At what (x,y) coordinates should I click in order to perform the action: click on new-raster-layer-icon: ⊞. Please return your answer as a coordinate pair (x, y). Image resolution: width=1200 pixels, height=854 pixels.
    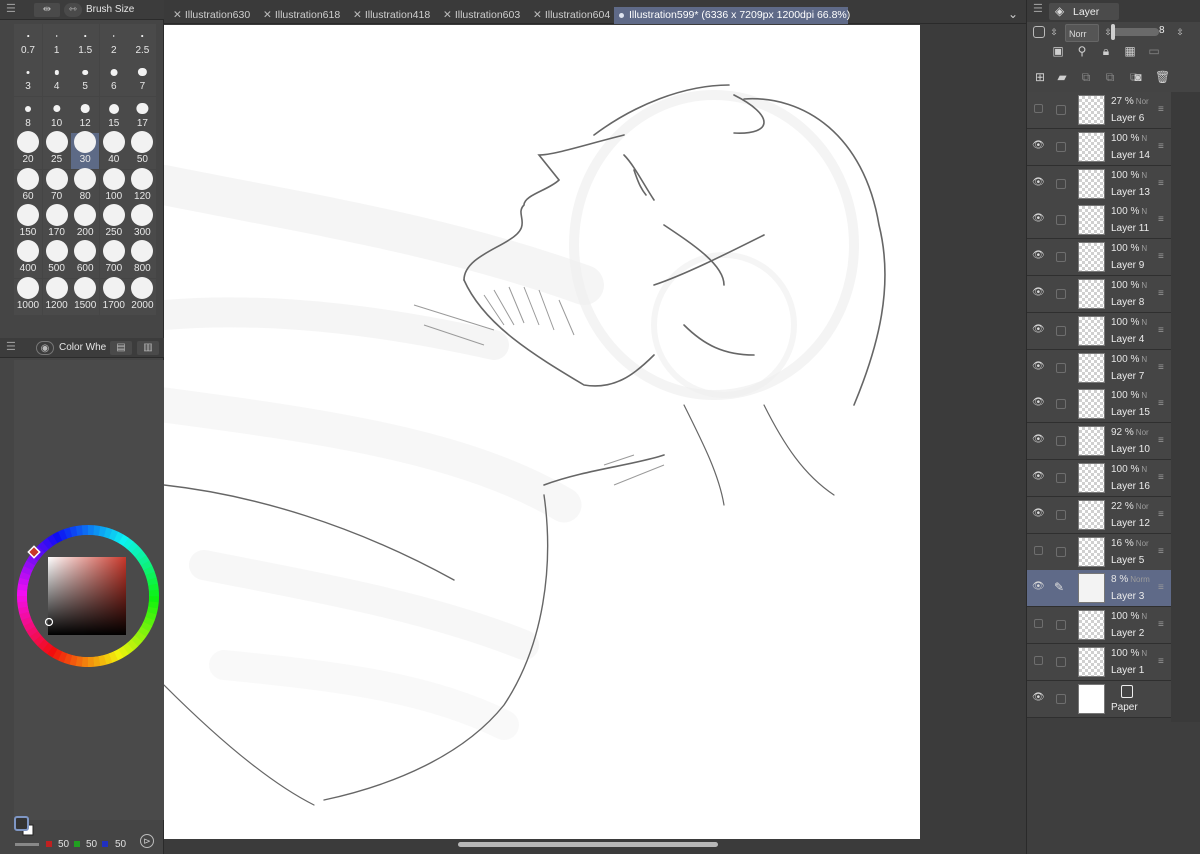
    Looking at the image, I should click on (1040, 77).